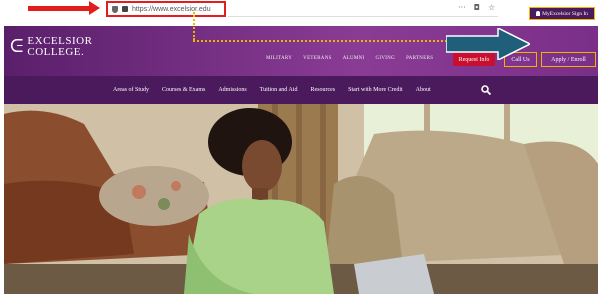 This screenshot has width=598, height=294. What do you see at coordinates (386, 58) in the screenshot?
I see `link-giving: GIVING` at bounding box center [386, 58].